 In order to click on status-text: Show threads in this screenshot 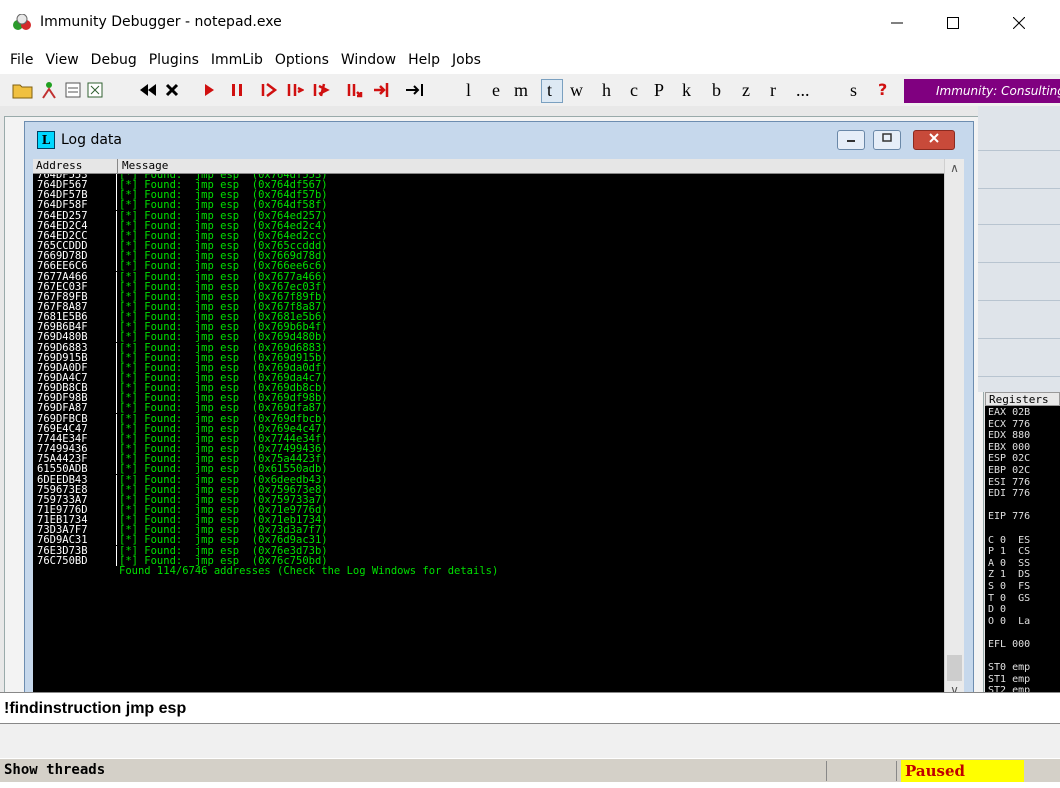, I will do `click(55, 770)`.